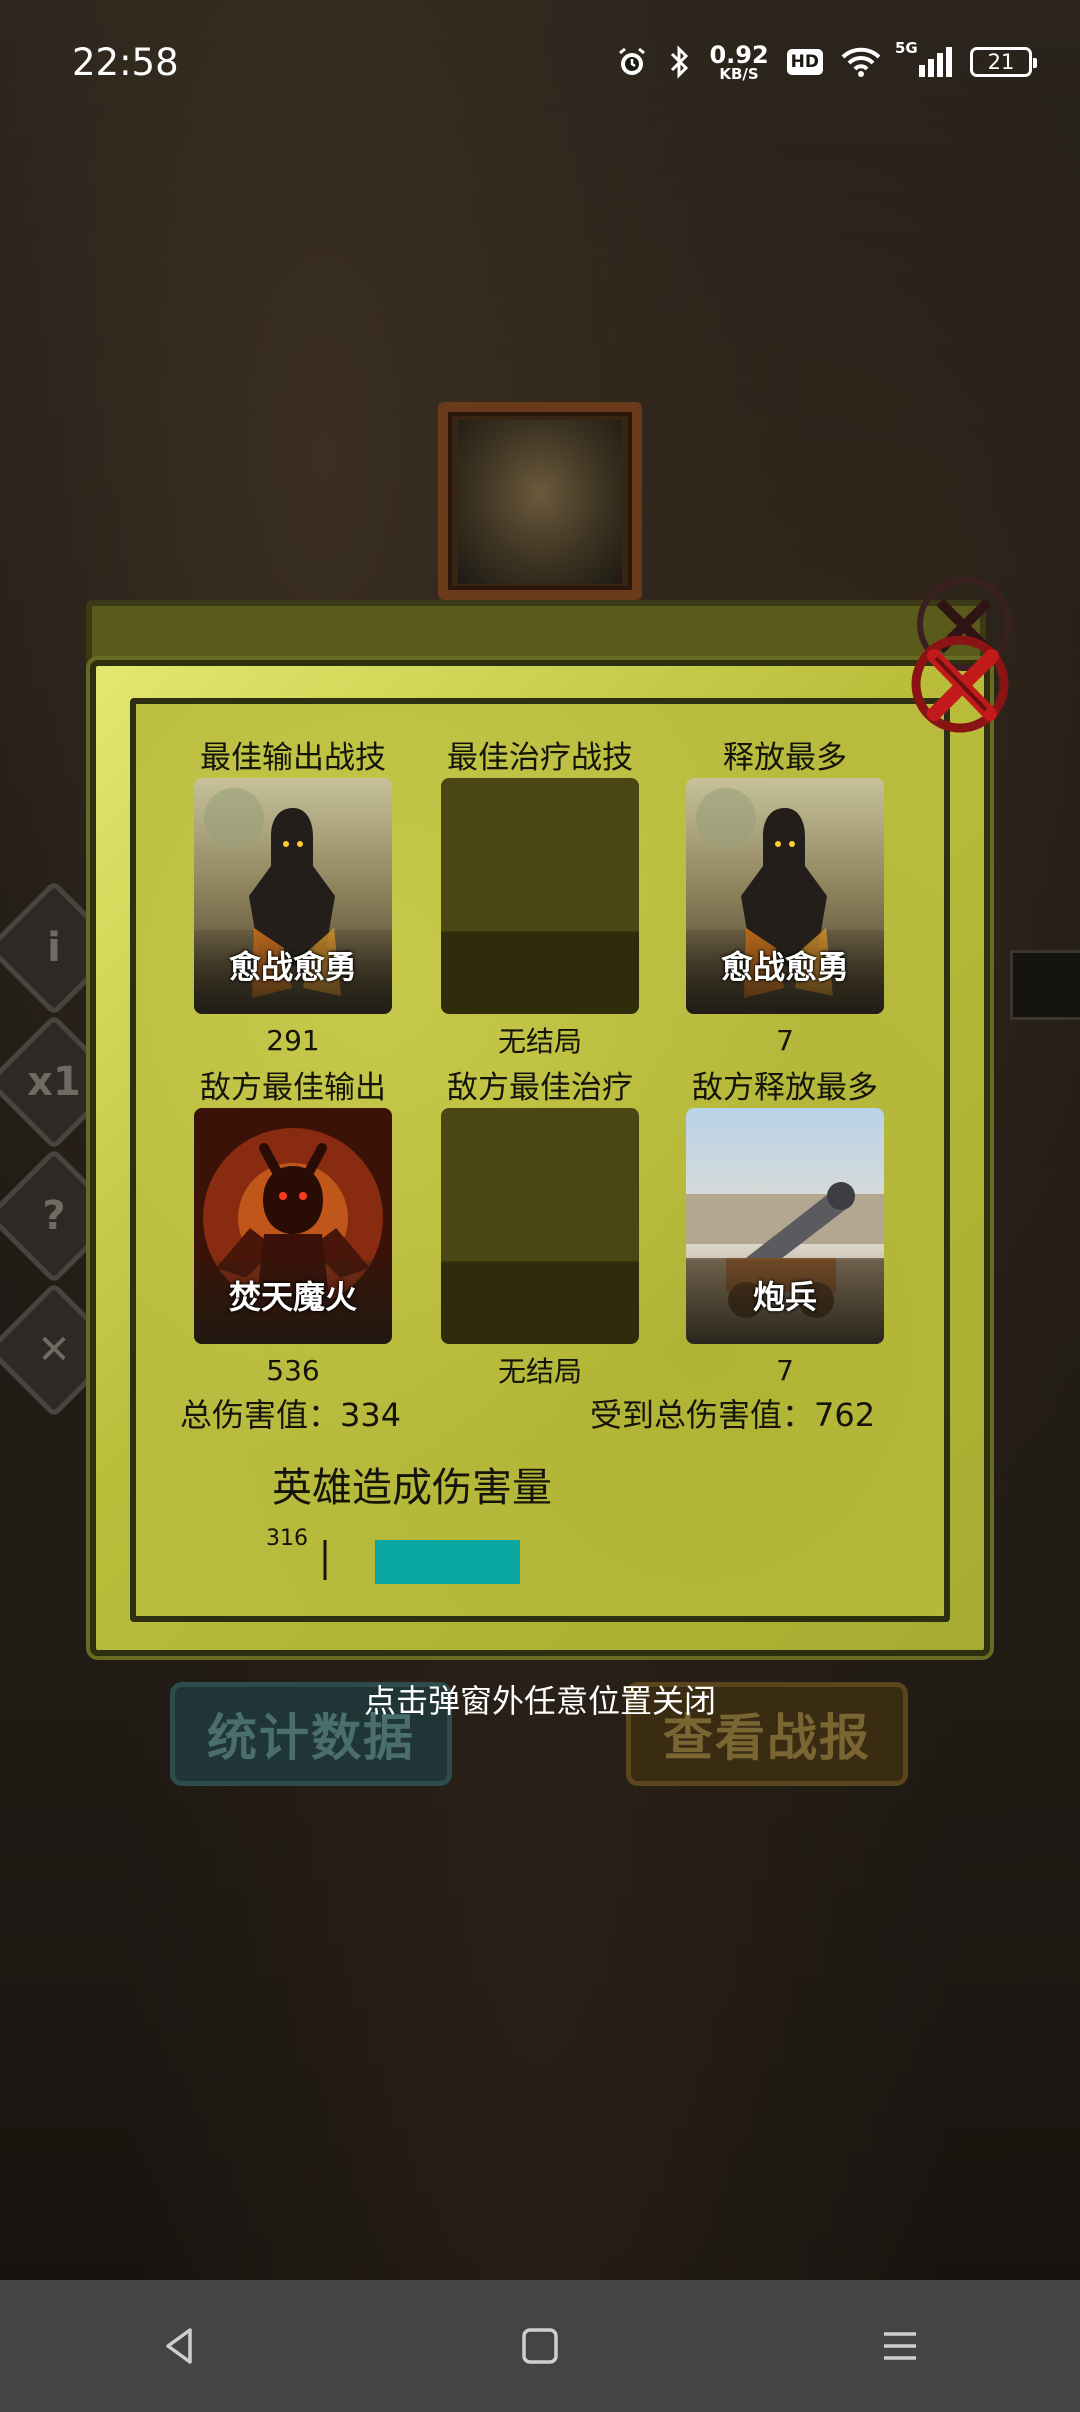  Describe the element at coordinates (540, 1087) in the screenshot. I see `slot-title: 敌方最佳治疗` at that location.